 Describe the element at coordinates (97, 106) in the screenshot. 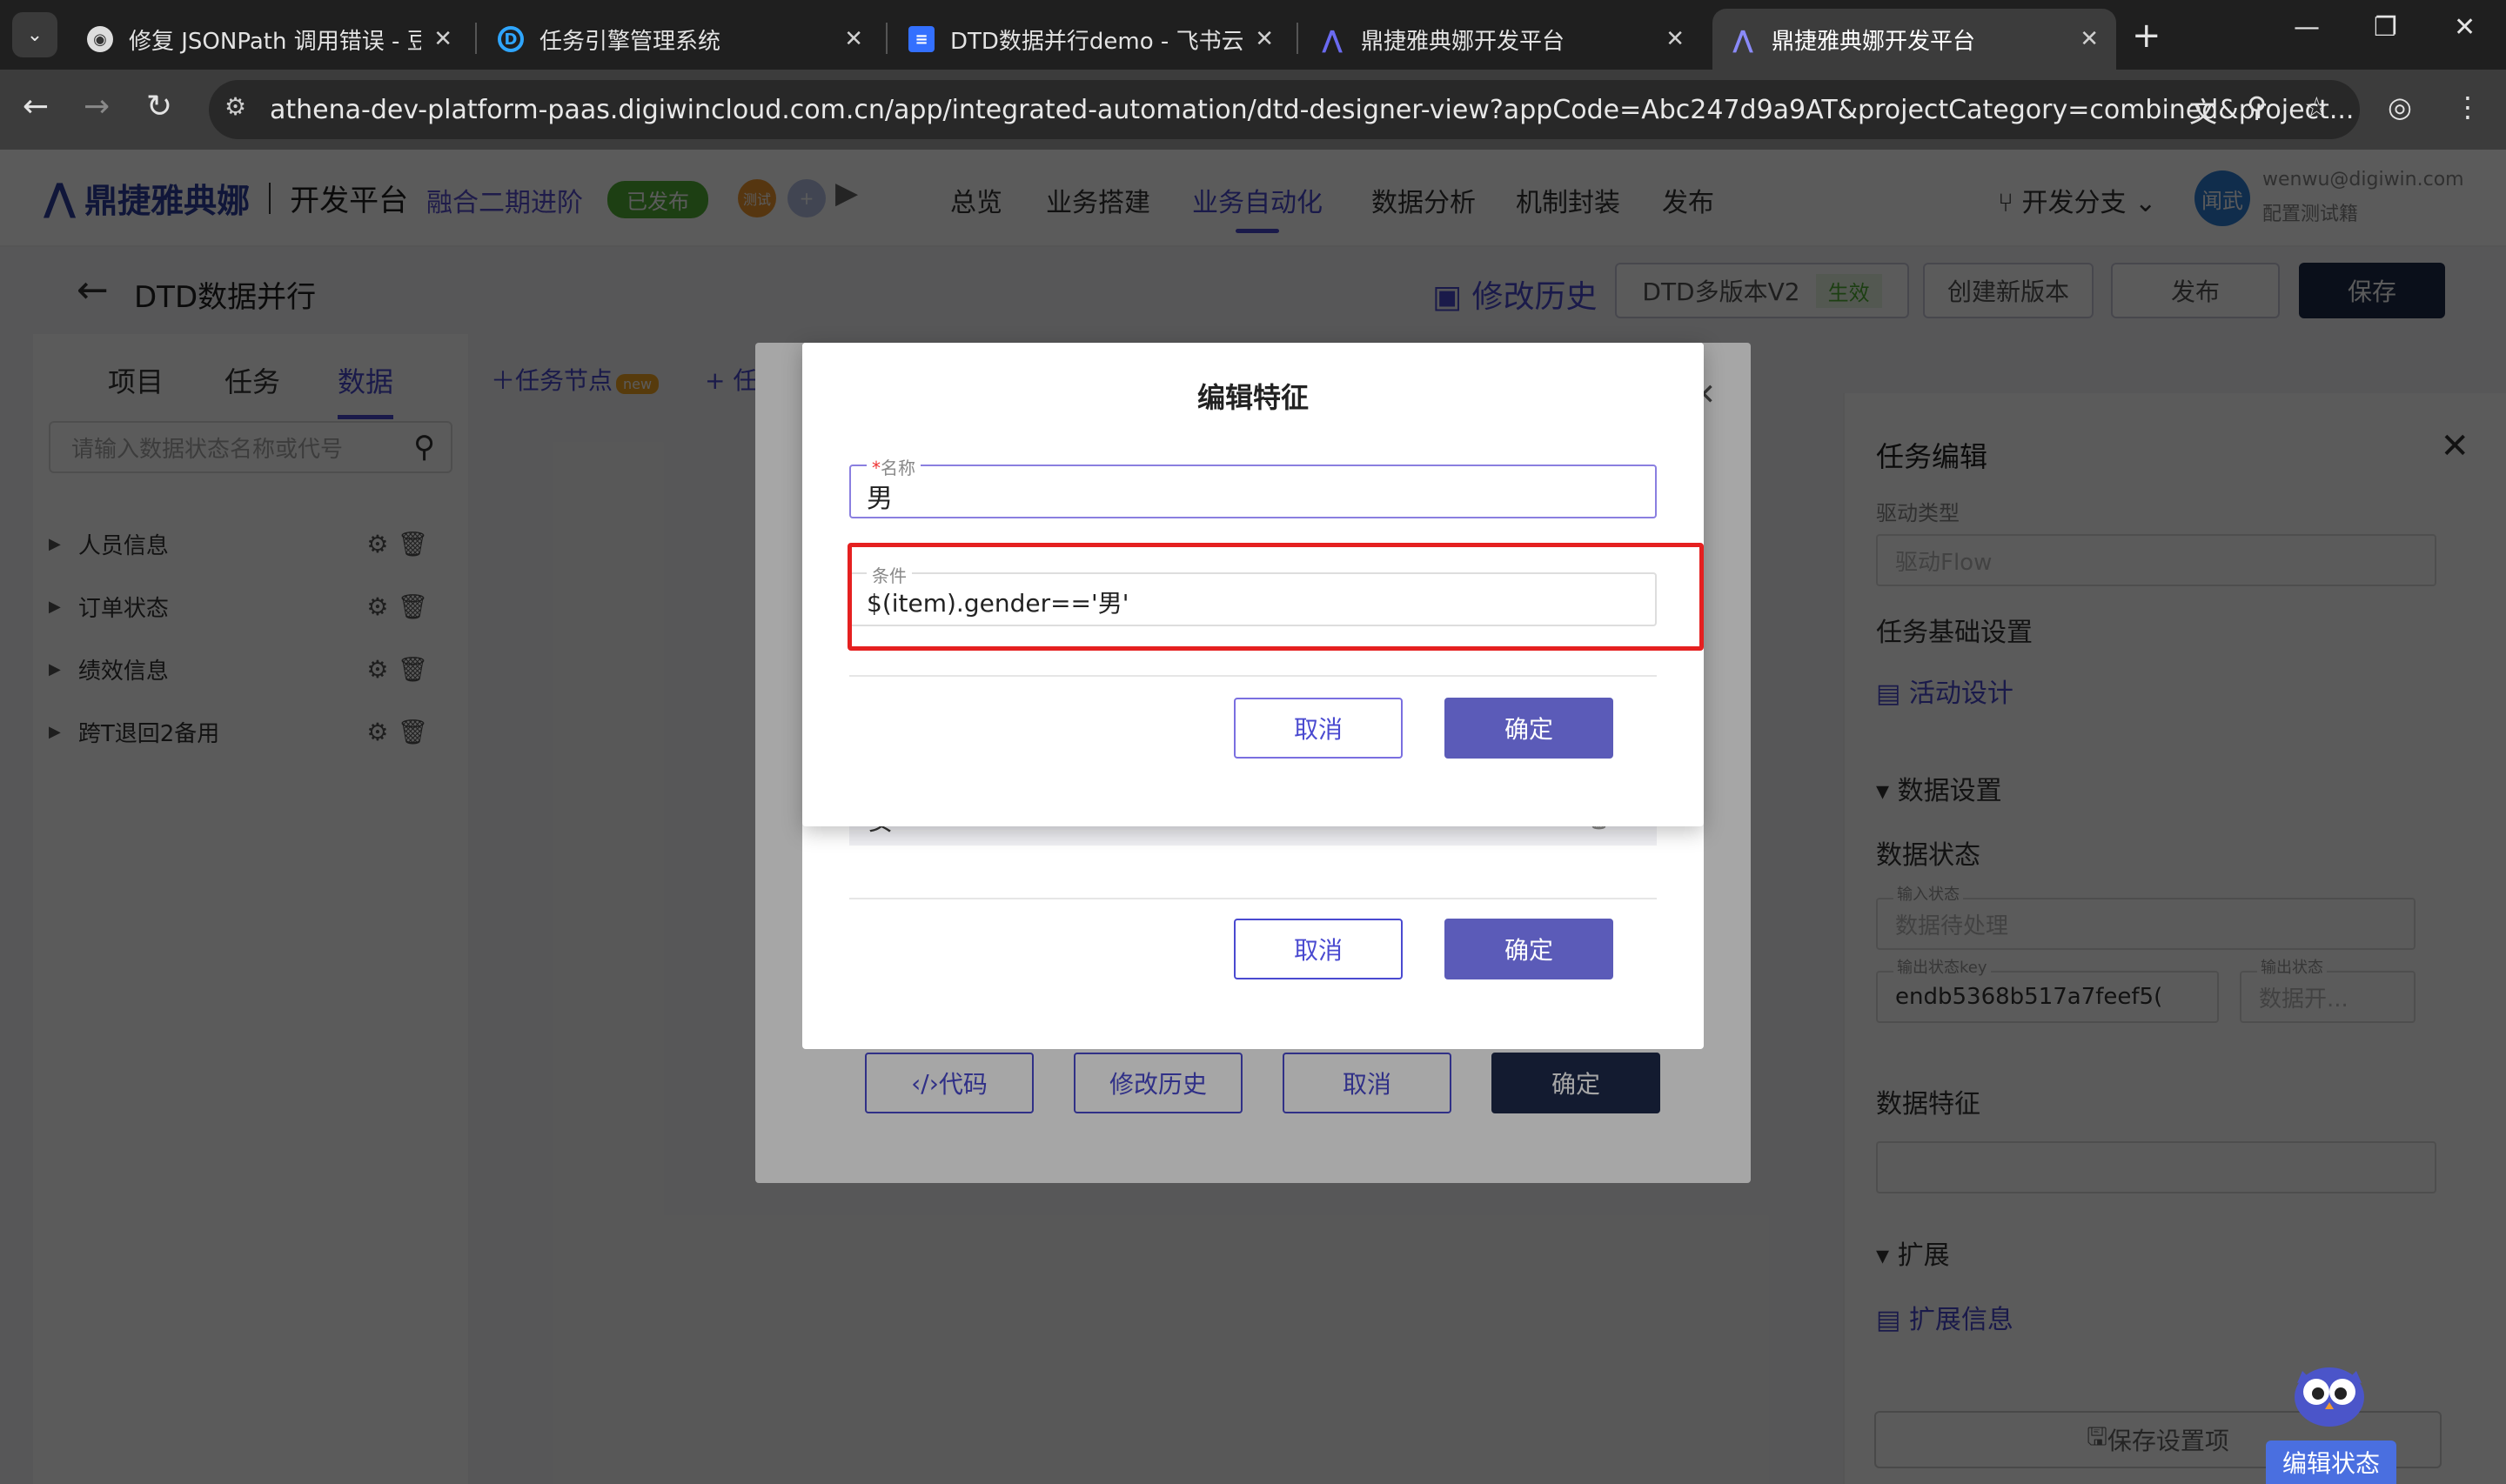

I see `forward-icon: →` at that location.